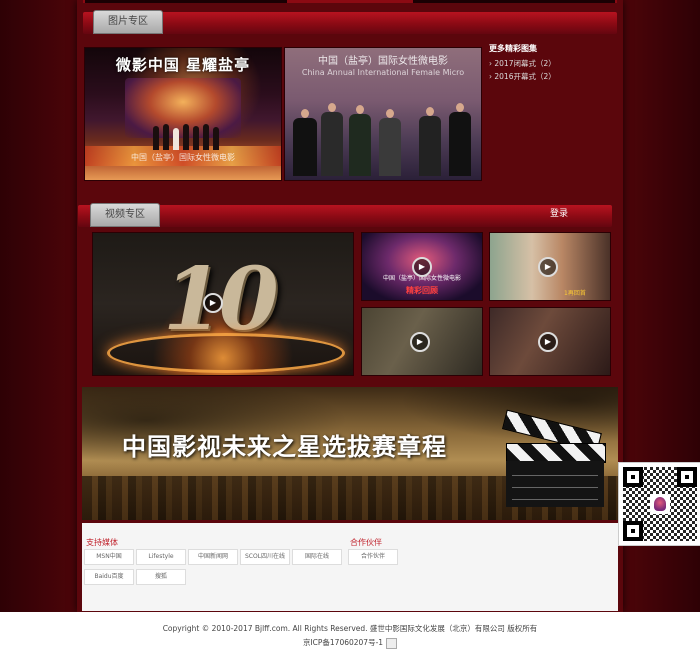 Image resolution: width=700 pixels, height=655 pixels. I want to click on gallery-link-label: 2016开幕式（2）, so click(524, 76).